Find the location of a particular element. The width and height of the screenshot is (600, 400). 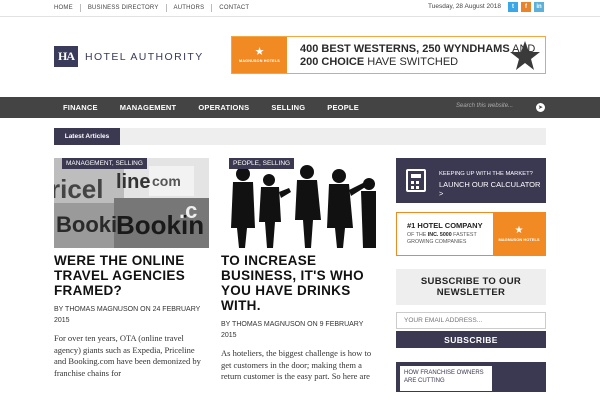

inc-line-b: INC. 5000 is located at coordinates (439, 235).